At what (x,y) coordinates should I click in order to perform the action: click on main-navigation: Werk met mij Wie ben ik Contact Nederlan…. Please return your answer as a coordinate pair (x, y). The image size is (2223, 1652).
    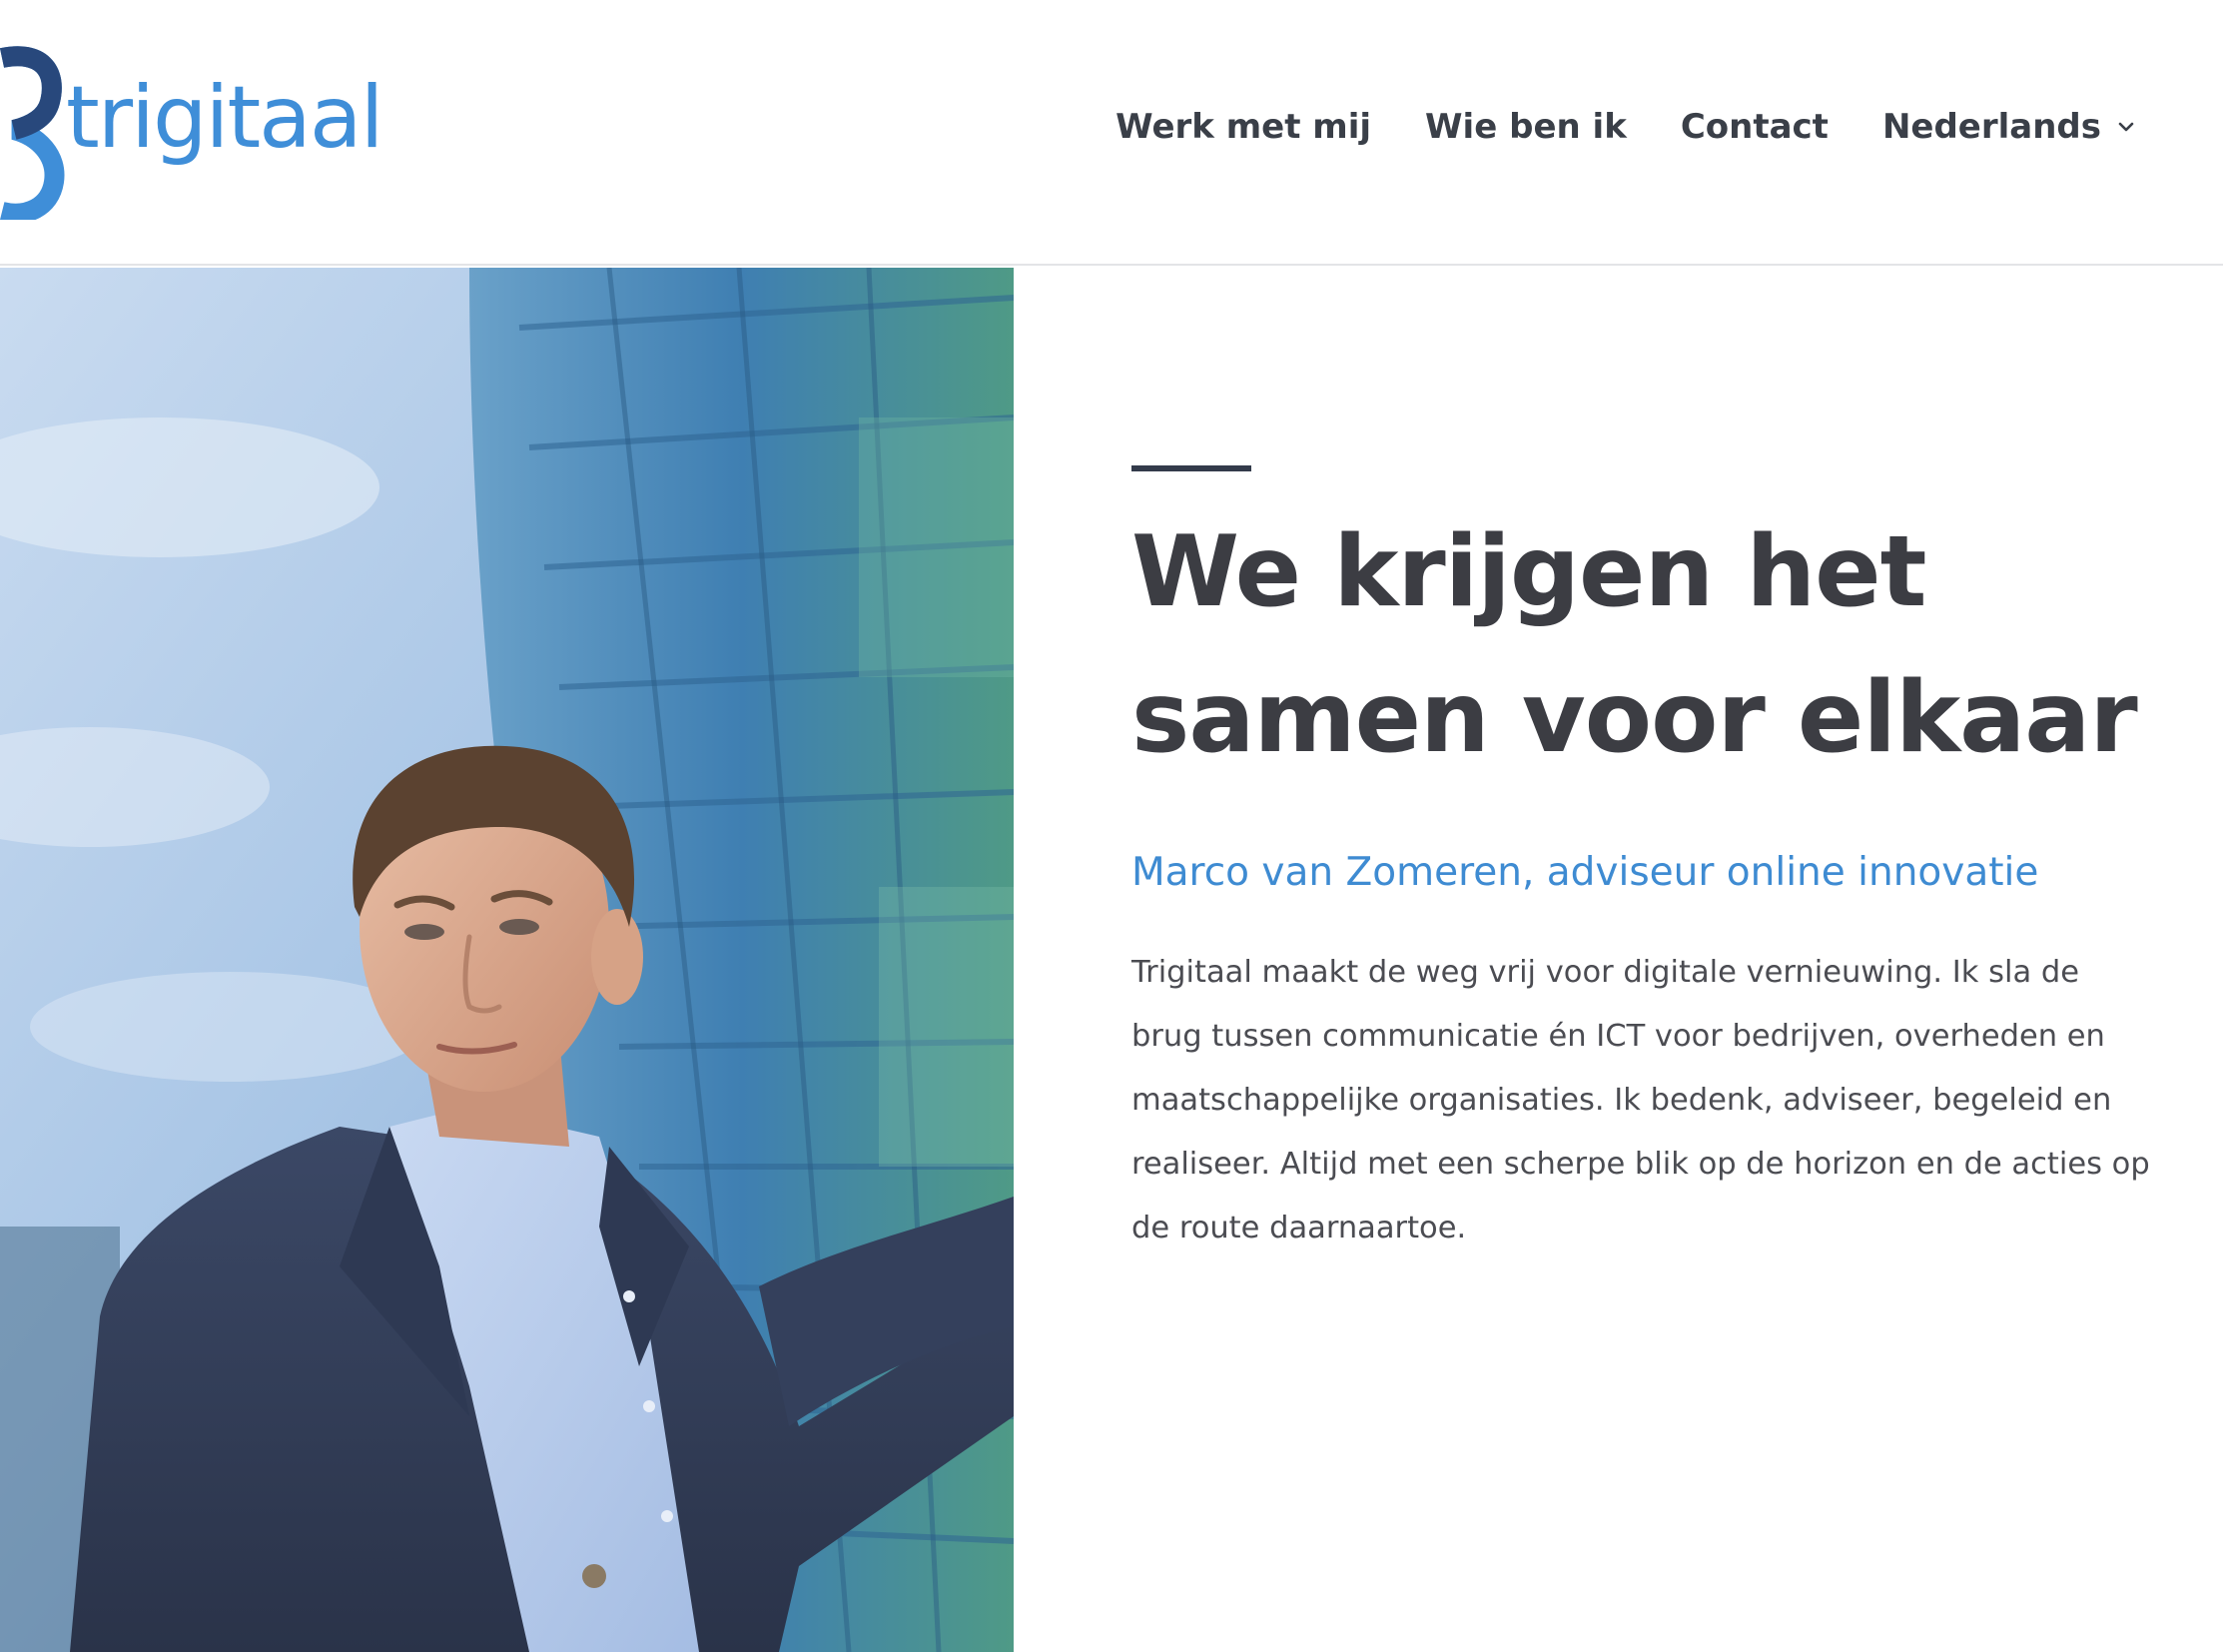
    Looking at the image, I should click on (1626, 127).